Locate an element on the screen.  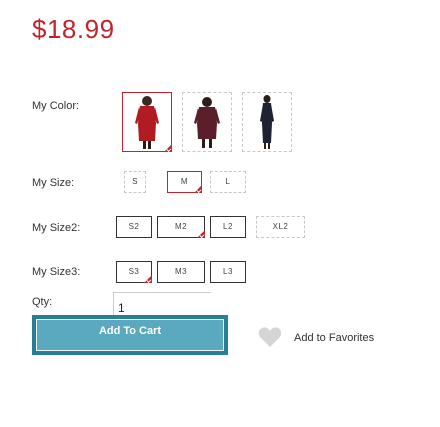
product-price: $18.99 is located at coordinates (73, 29).